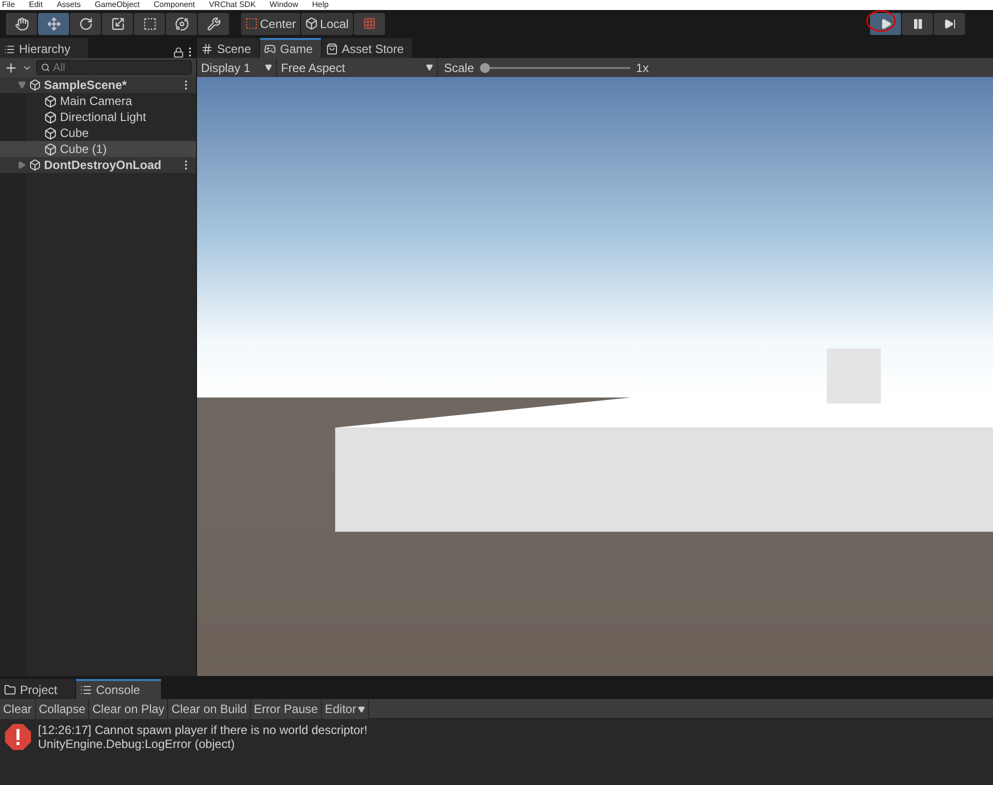 Image resolution: width=993 pixels, height=785 pixels. I want to click on scale-tool-button, so click(117, 23).